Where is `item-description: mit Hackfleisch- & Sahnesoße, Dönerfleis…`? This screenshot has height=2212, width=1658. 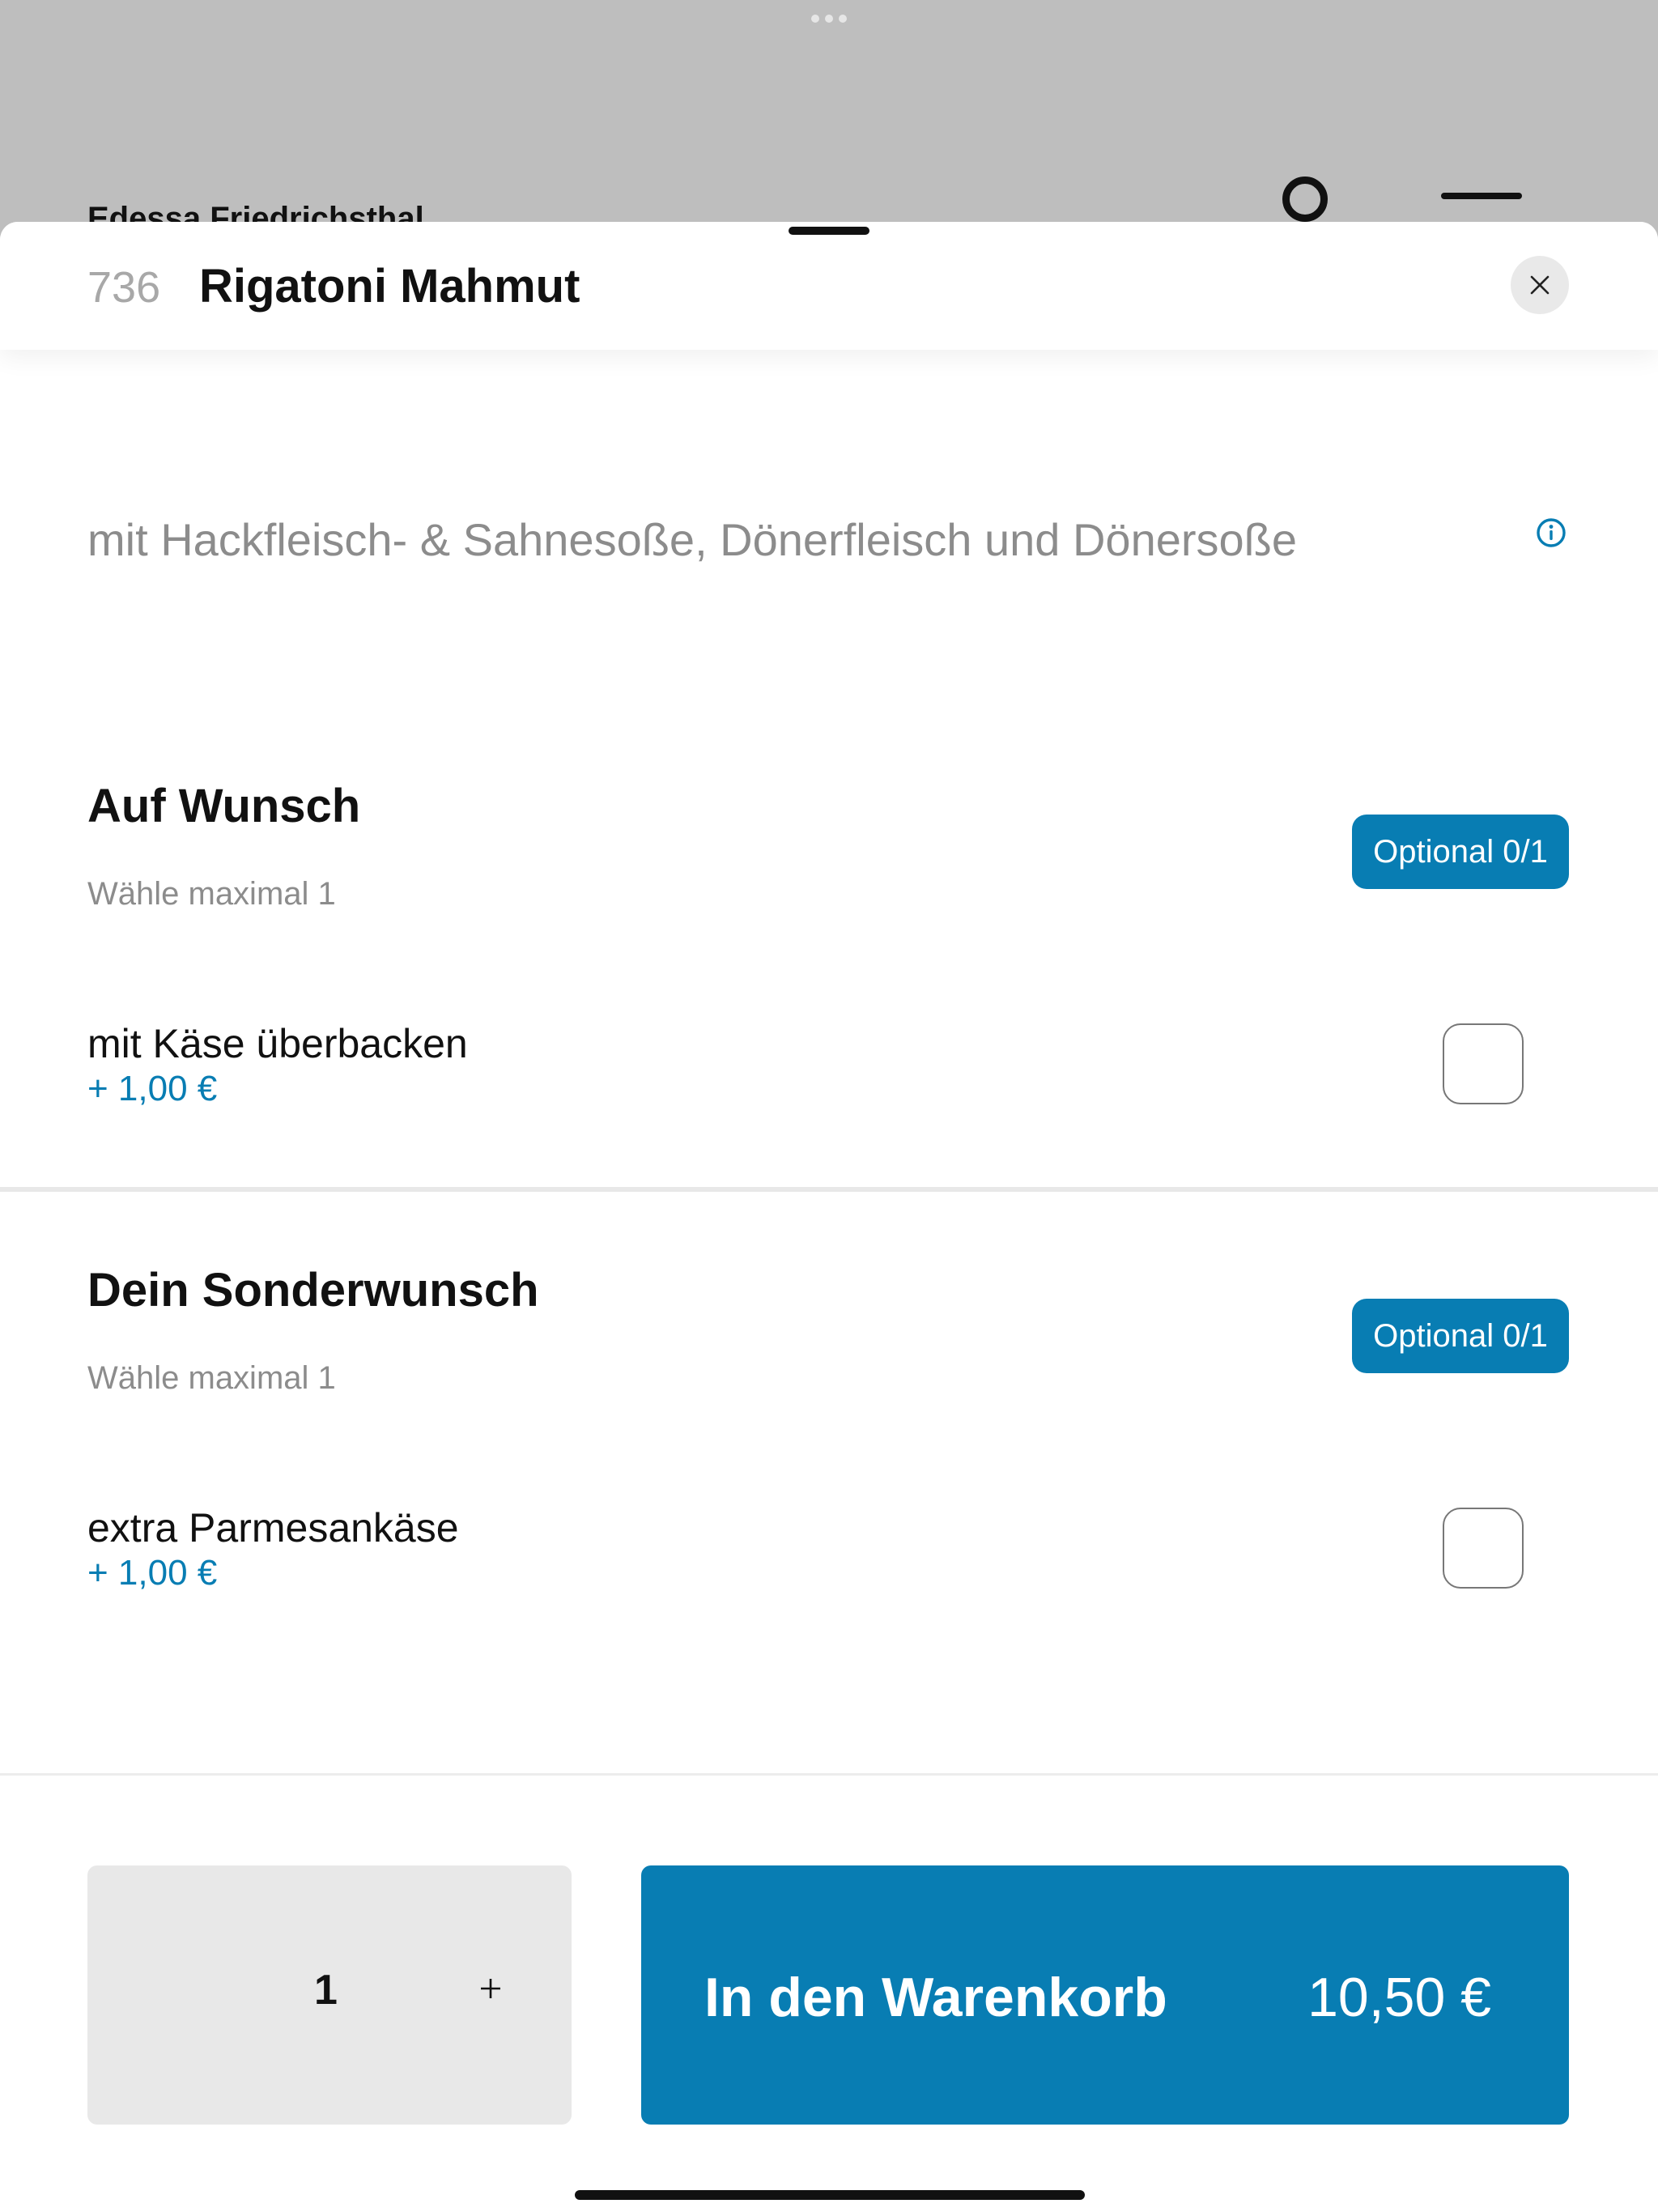
item-description: mit Hackfleisch- & Sahnesoße, Dönerfleis… is located at coordinates (692, 539).